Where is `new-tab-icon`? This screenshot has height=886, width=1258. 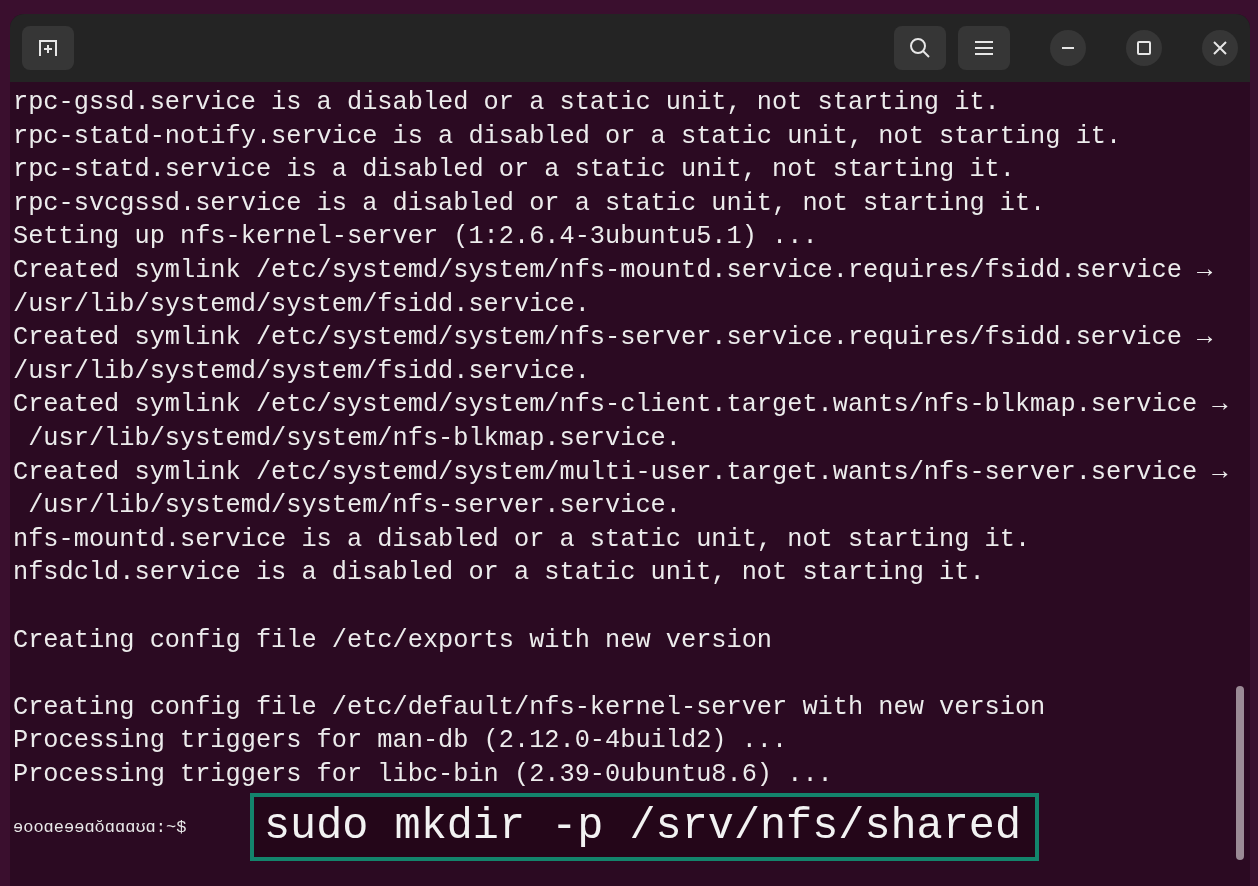 new-tab-icon is located at coordinates (48, 48).